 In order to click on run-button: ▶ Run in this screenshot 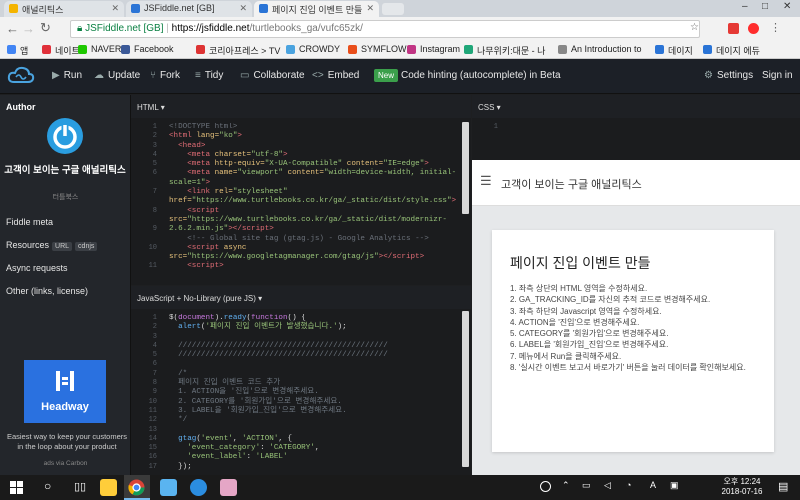, I will do `click(67, 75)`.